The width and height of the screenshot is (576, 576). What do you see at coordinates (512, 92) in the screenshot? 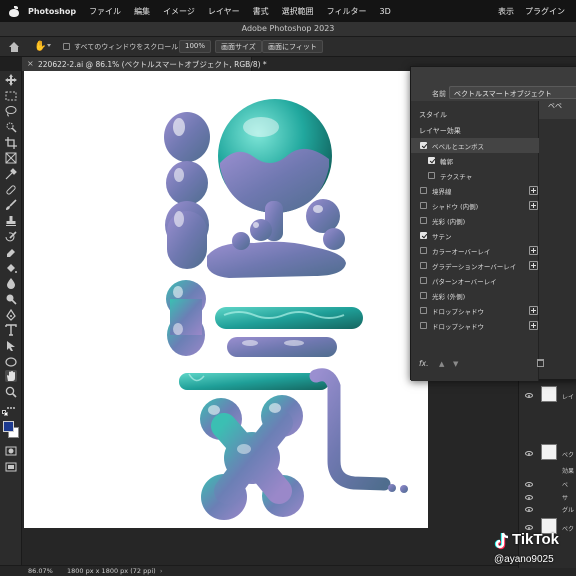
I see `layer-name-field: ベクトルスマートオブジェクト` at bounding box center [512, 92].